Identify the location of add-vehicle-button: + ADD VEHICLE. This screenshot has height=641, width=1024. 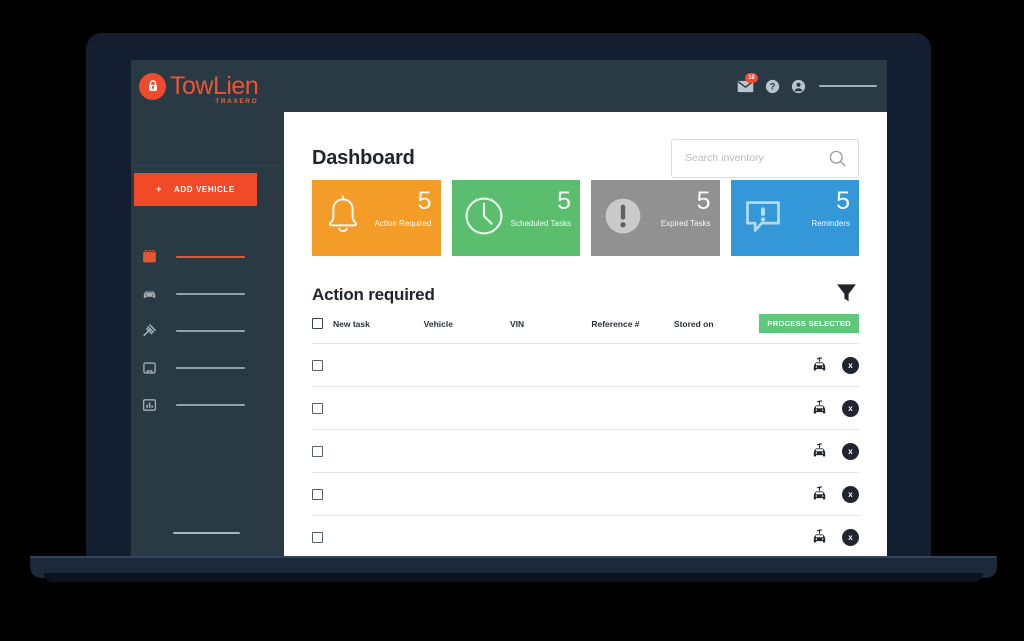
(195, 189).